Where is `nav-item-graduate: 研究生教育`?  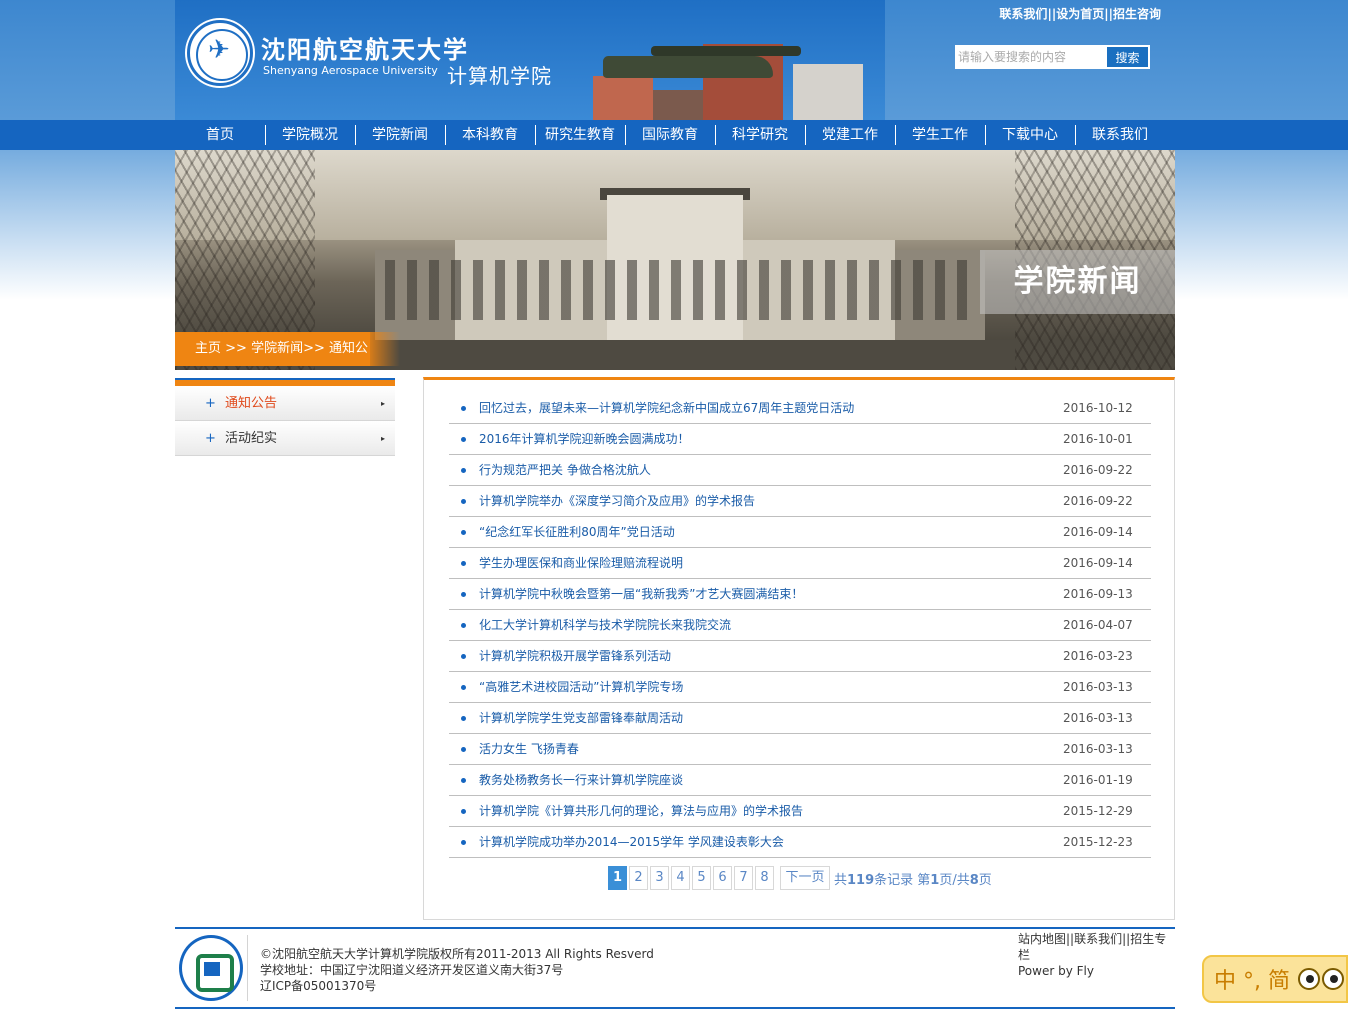
nav-item-graduate: 研究生教育 is located at coordinates (580, 135).